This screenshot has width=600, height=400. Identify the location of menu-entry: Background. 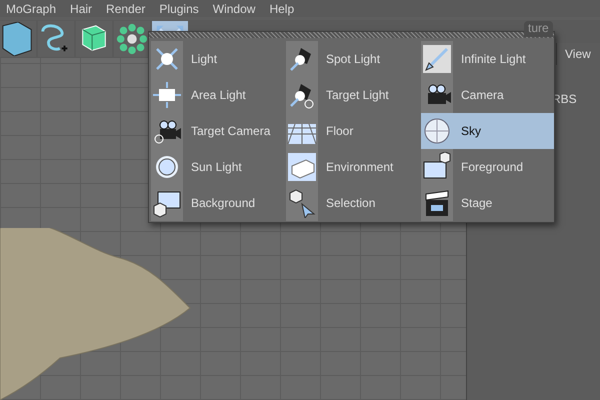
(217, 203).